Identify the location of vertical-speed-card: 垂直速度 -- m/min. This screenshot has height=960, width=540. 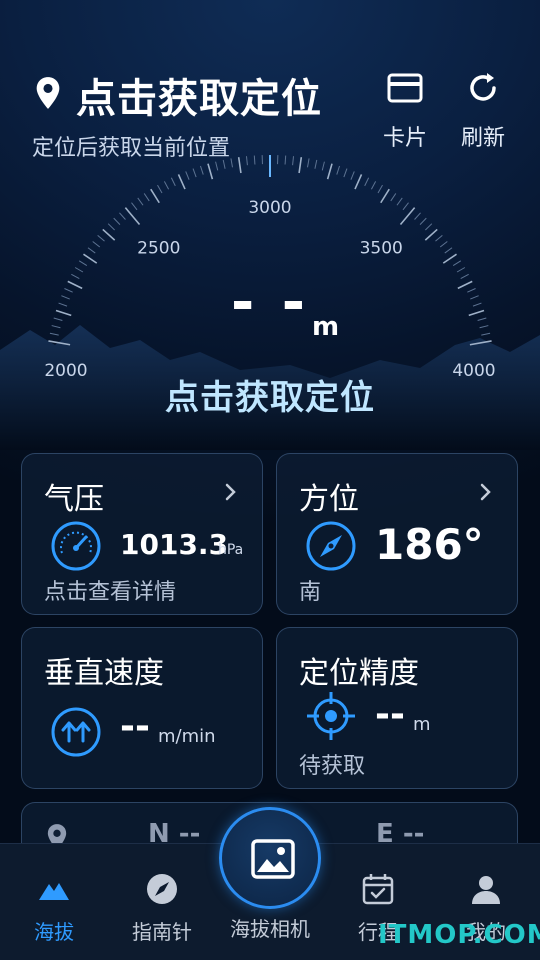
(142, 708).